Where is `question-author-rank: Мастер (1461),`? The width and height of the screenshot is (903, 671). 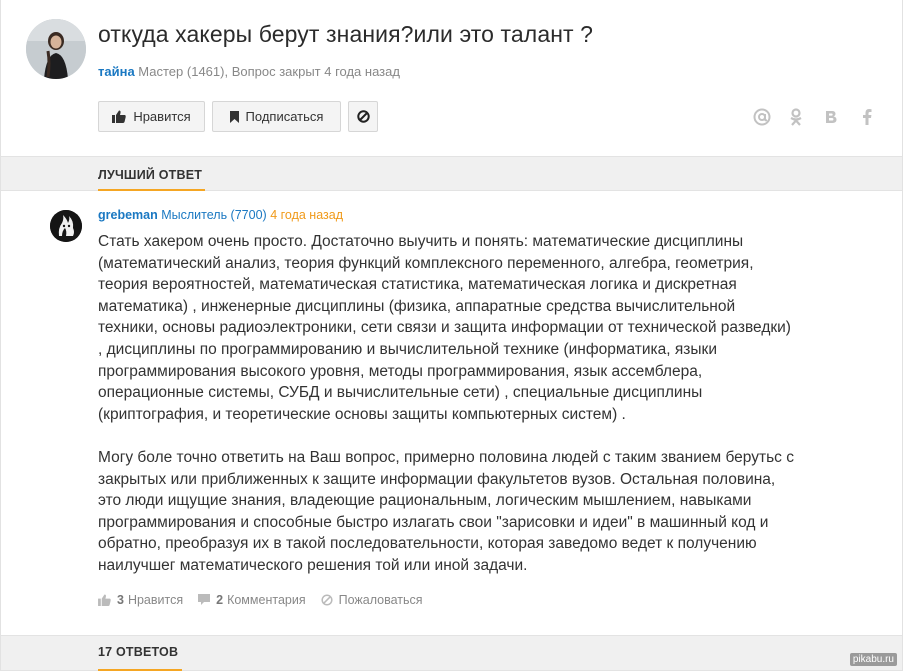 question-author-rank: Мастер (1461), is located at coordinates (183, 71).